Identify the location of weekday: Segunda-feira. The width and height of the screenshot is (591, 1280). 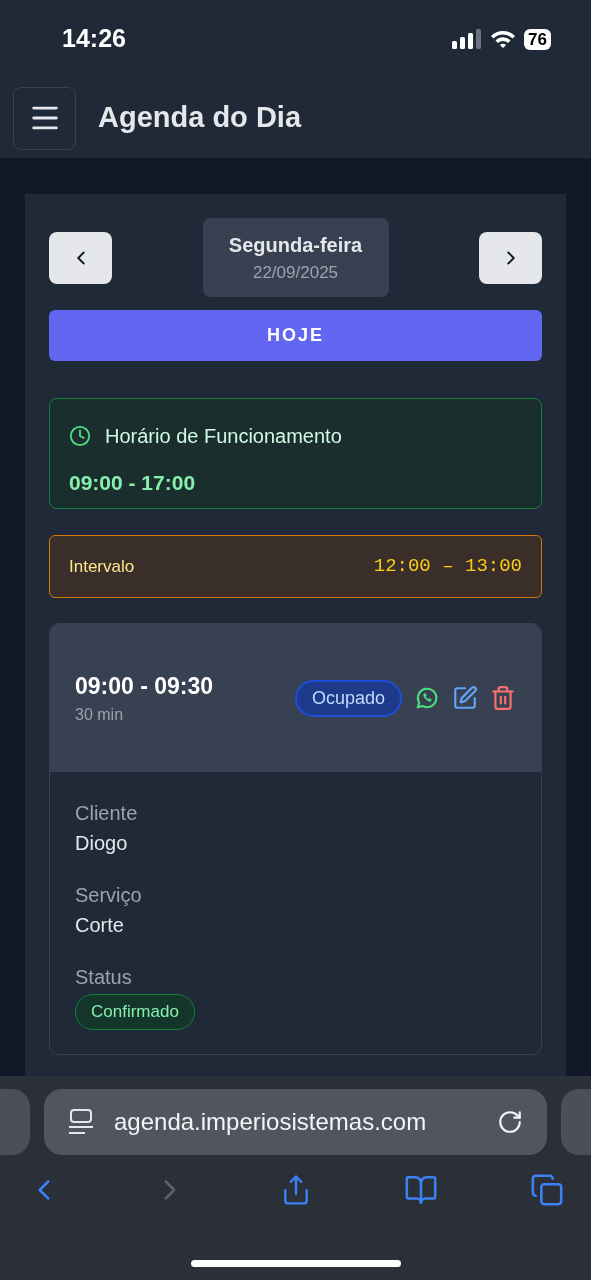
(295, 245).